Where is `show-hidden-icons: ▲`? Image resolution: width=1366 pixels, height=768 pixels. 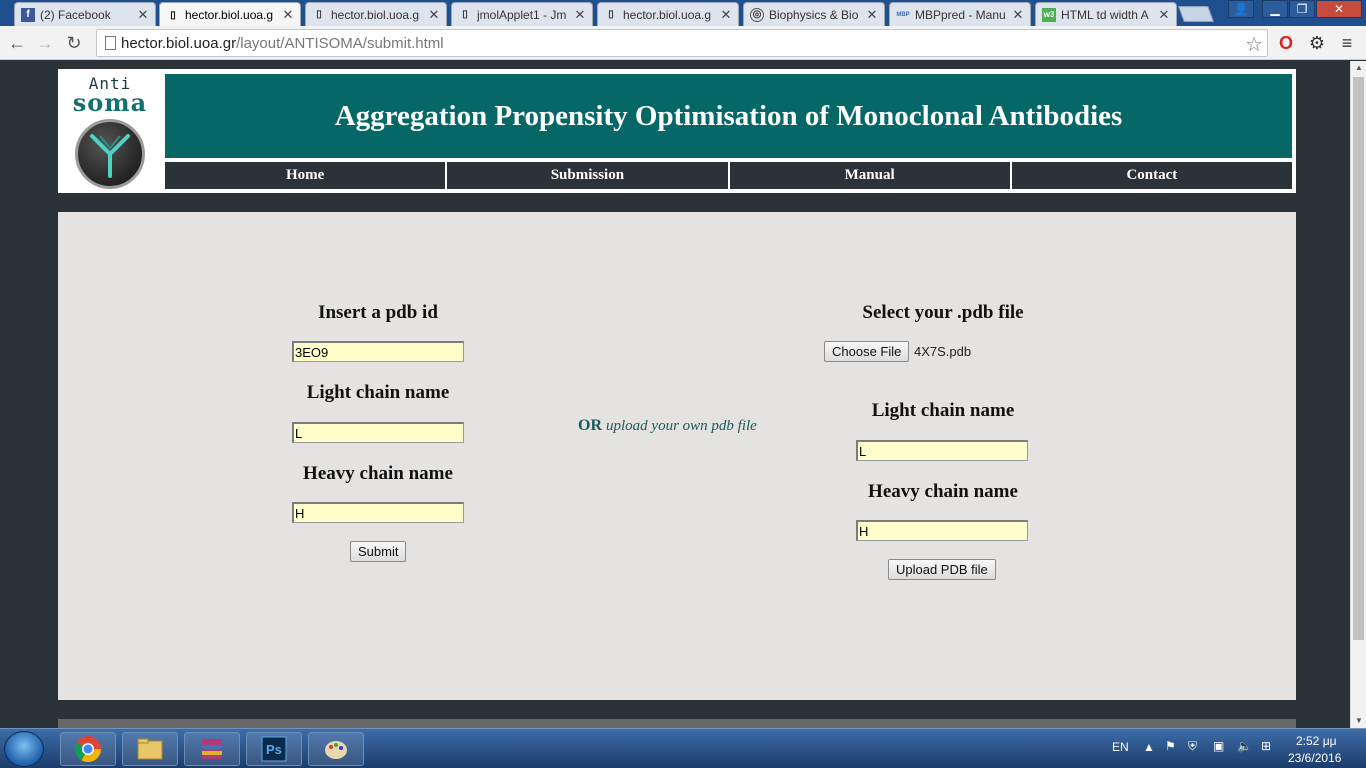 show-hidden-icons: ▲ is located at coordinates (1149, 747).